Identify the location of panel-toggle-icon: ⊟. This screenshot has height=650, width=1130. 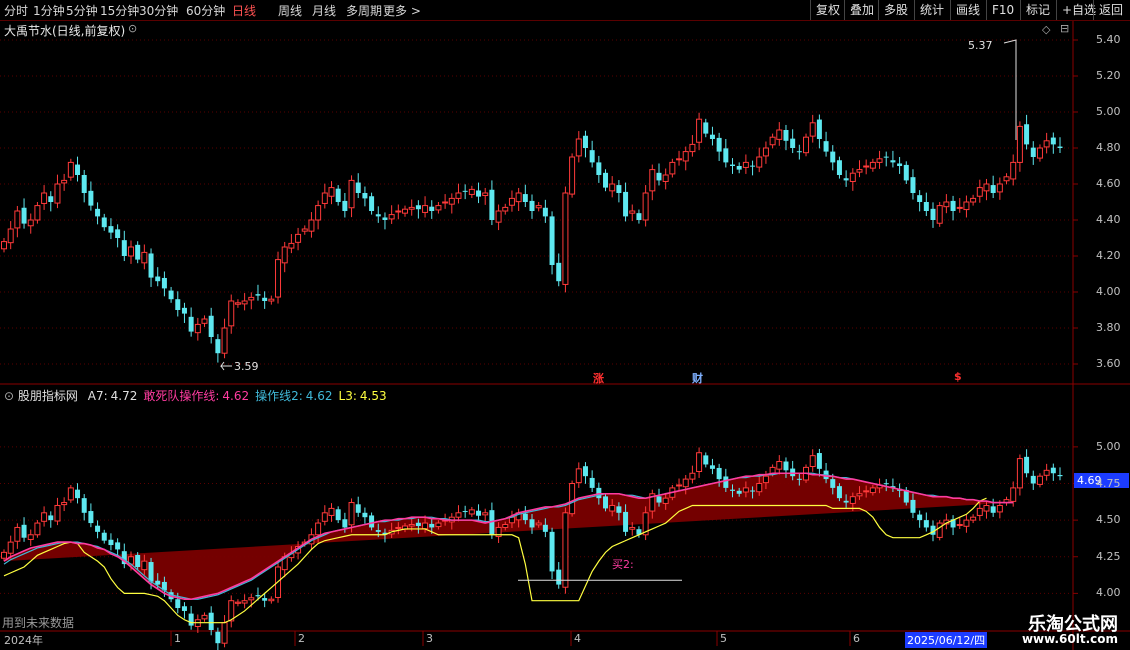
(1064, 28).